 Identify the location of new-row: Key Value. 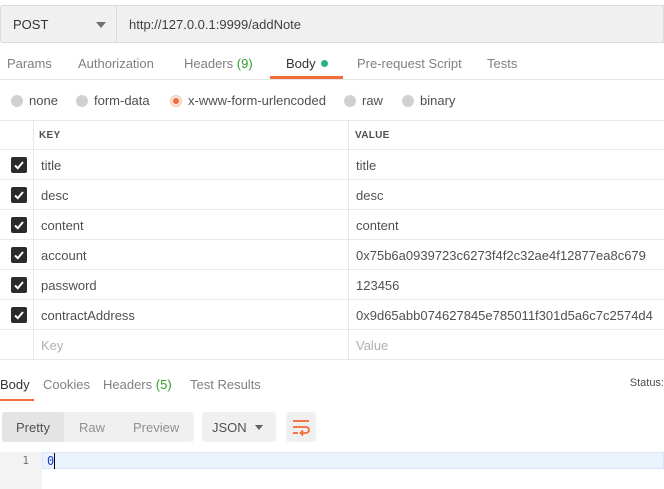
(332, 345).